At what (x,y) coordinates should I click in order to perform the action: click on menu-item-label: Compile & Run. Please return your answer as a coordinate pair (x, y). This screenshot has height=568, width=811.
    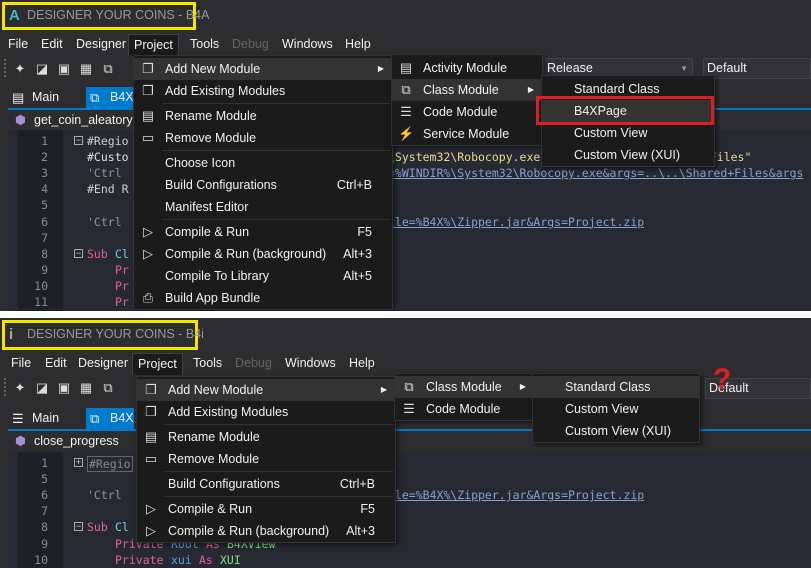
    Looking at the image, I should click on (210, 509).